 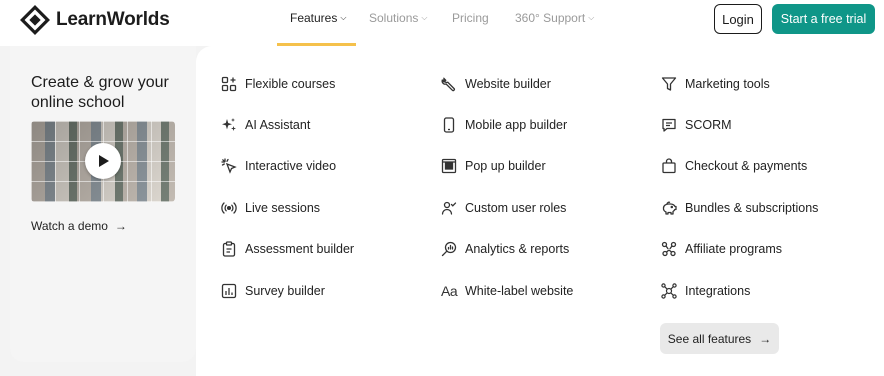 I want to click on feature-survey-builder: Survey builder, so click(x=273, y=291).